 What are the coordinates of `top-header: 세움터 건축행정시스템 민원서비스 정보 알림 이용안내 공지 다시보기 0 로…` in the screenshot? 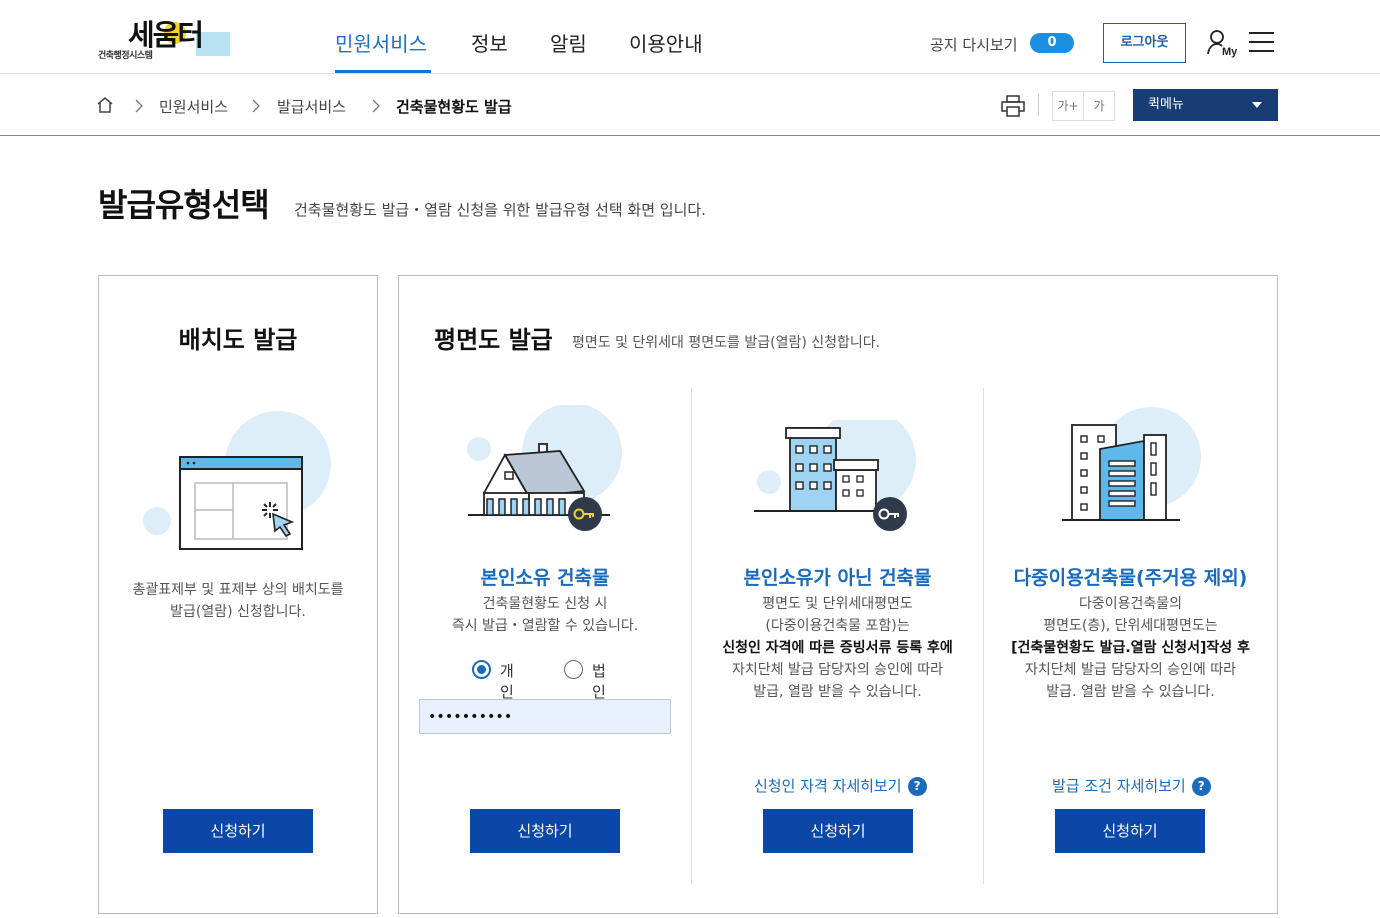 It's located at (690, 37).